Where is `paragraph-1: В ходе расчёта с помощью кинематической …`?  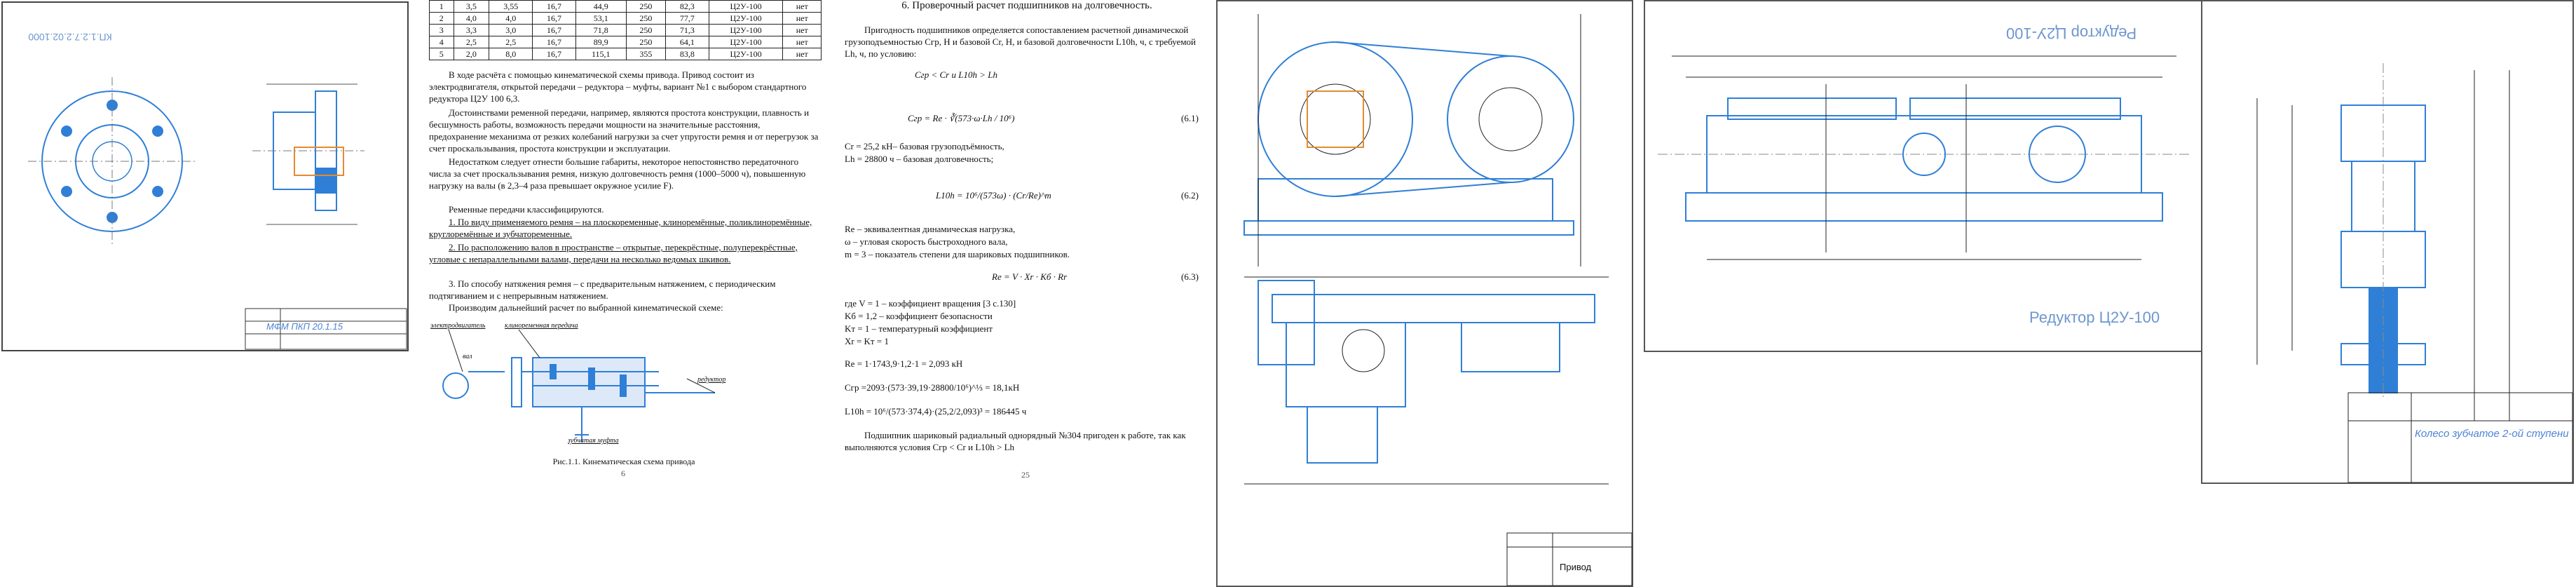 paragraph-1: В ходе расчёта с помощью кинематической … is located at coordinates (618, 87).